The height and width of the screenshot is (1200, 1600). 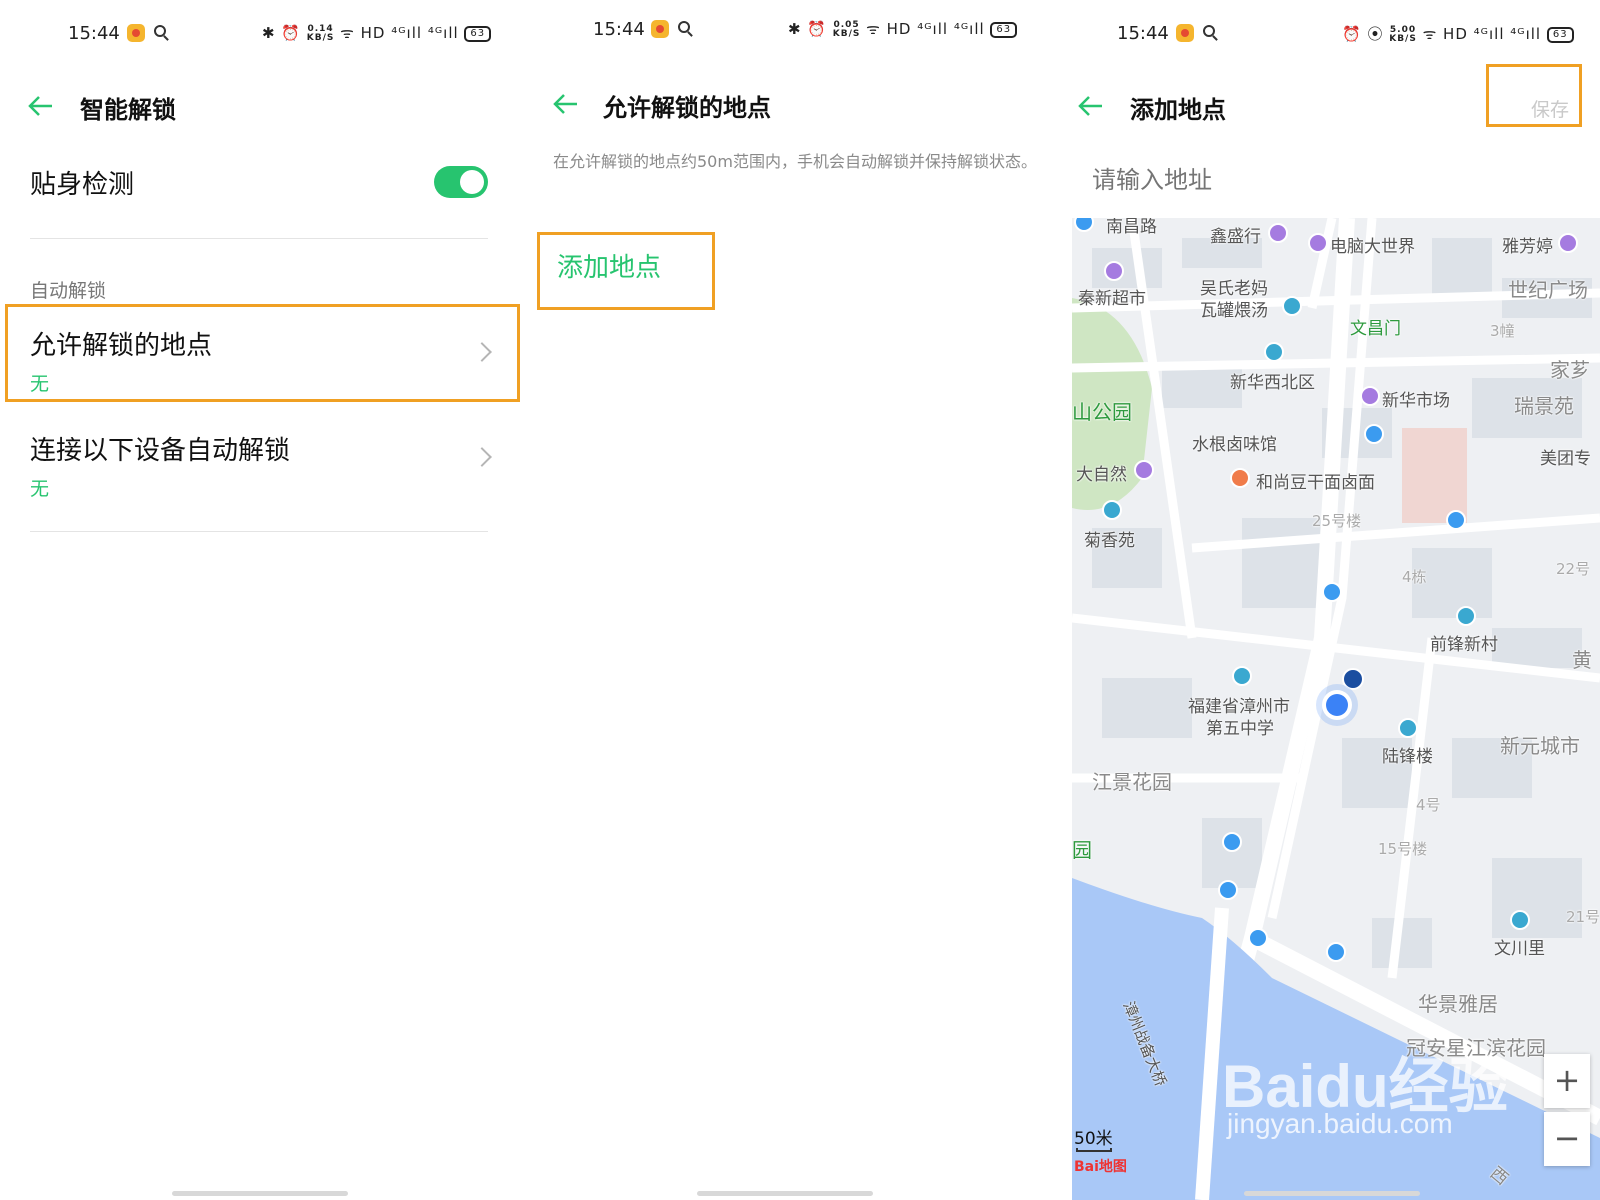 What do you see at coordinates (1582, 658) in the screenshot?
I see `map-poi: 黄` at bounding box center [1582, 658].